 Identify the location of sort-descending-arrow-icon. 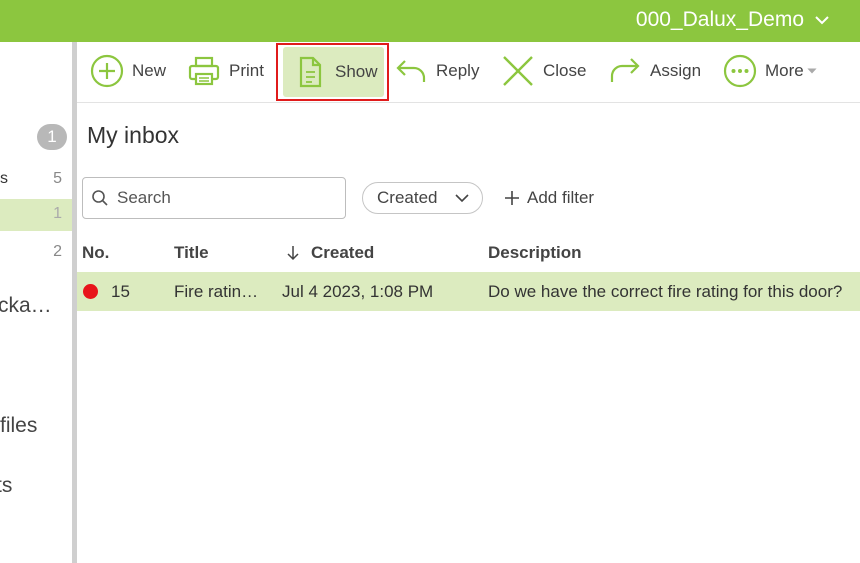
(293, 253).